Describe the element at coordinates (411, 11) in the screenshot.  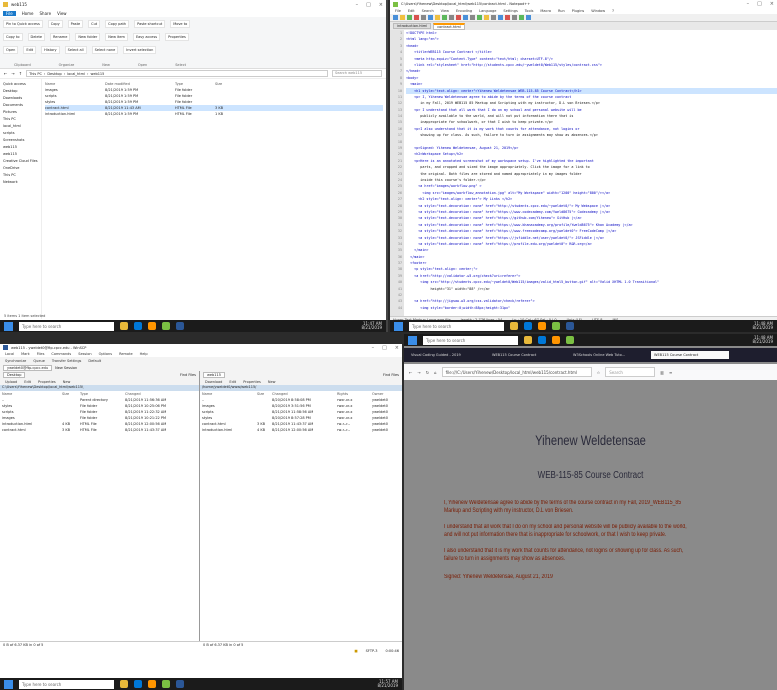
I see `menu-item: Edit` at that location.